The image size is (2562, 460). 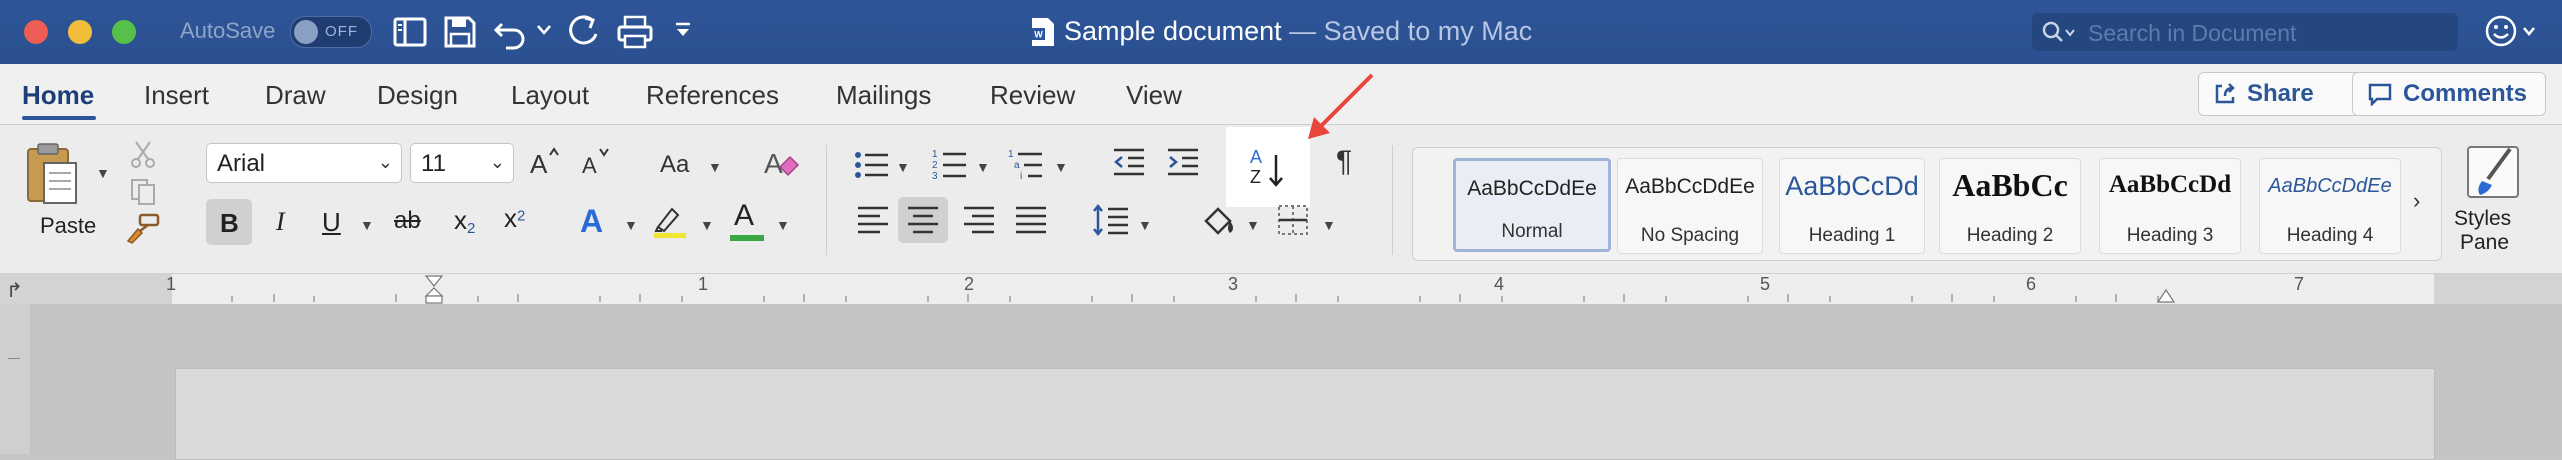 I want to click on tab-review: Review, so click(x=1032, y=95).